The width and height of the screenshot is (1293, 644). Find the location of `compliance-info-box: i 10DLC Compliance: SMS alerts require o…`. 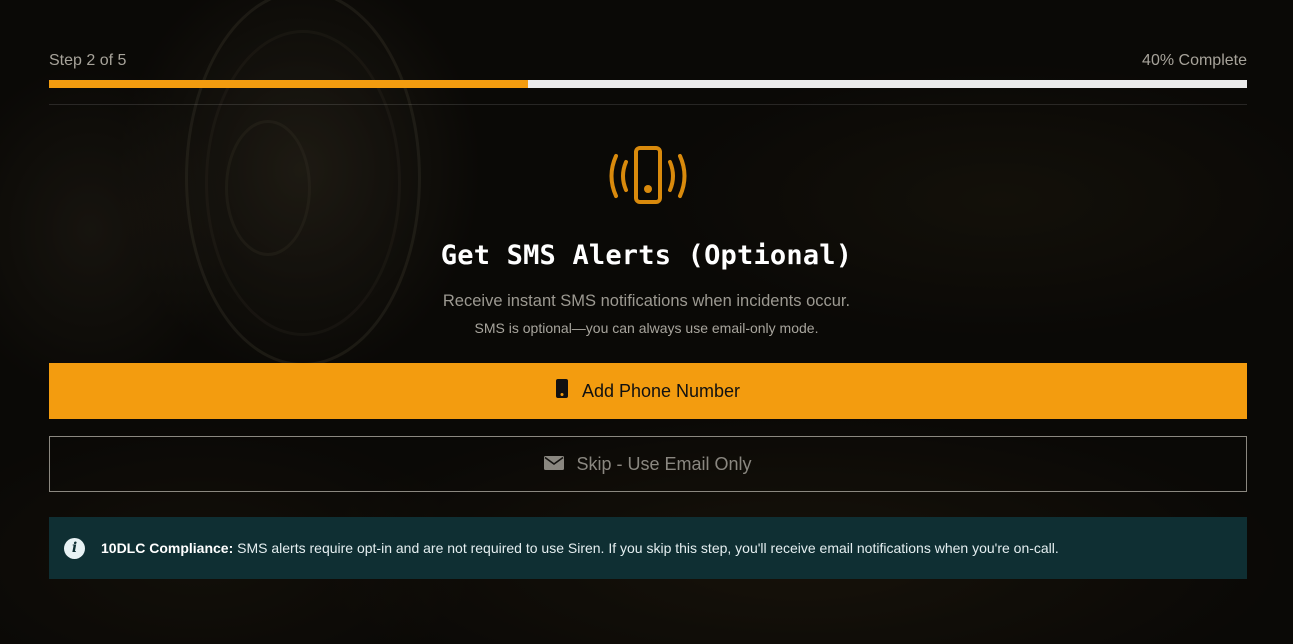

compliance-info-box: i 10DLC Compliance: SMS alerts require o… is located at coordinates (648, 548).